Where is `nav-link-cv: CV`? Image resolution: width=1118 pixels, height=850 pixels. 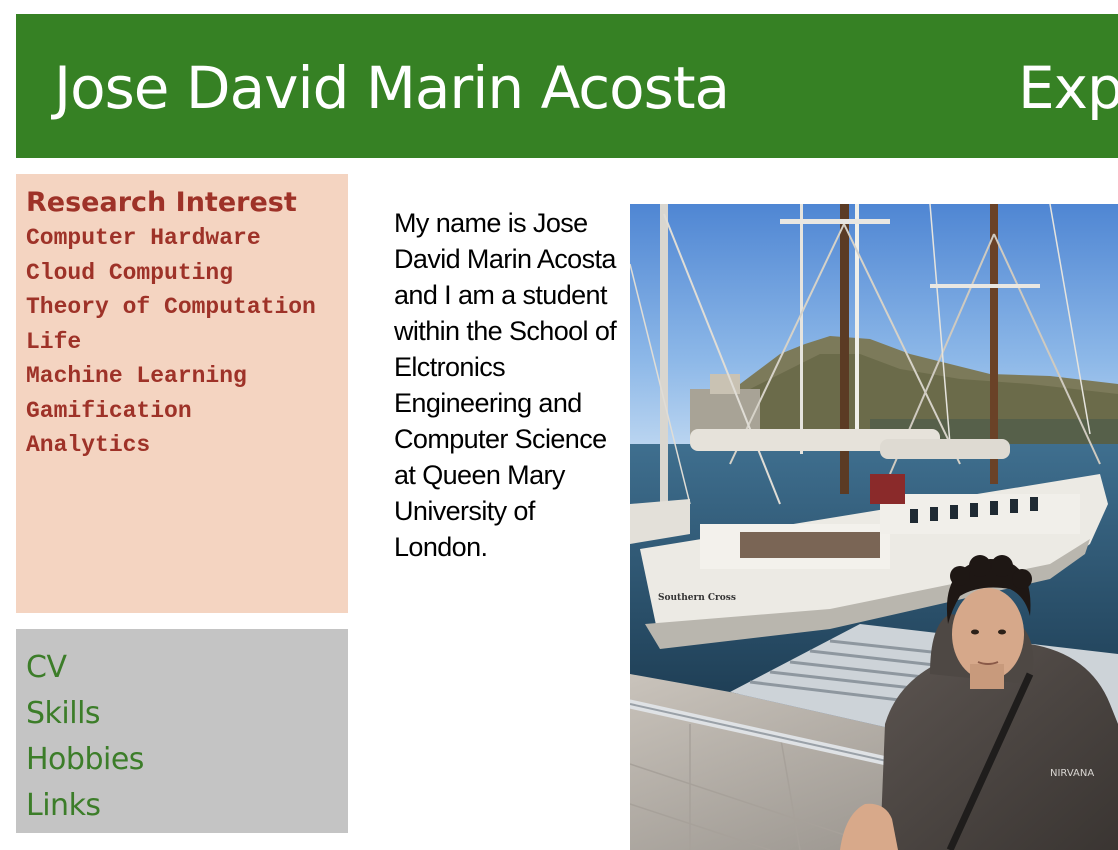 nav-link-cv: CV is located at coordinates (85, 668).